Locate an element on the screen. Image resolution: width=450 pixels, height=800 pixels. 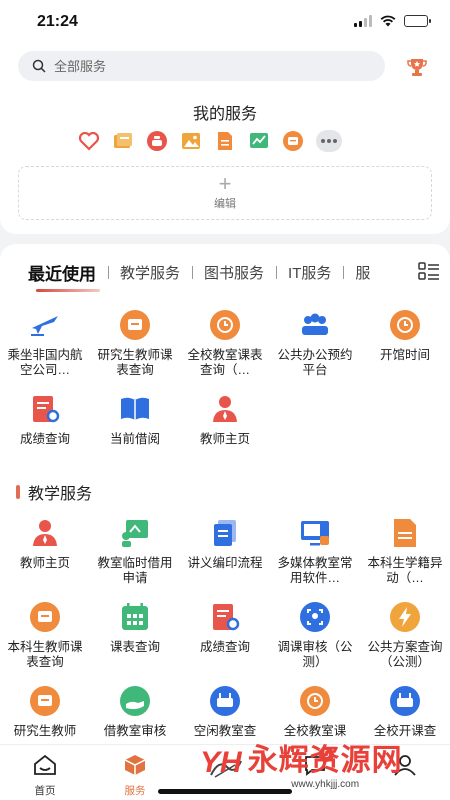
service-label: 调课审核（公测） is located at coordinates (315, 654).